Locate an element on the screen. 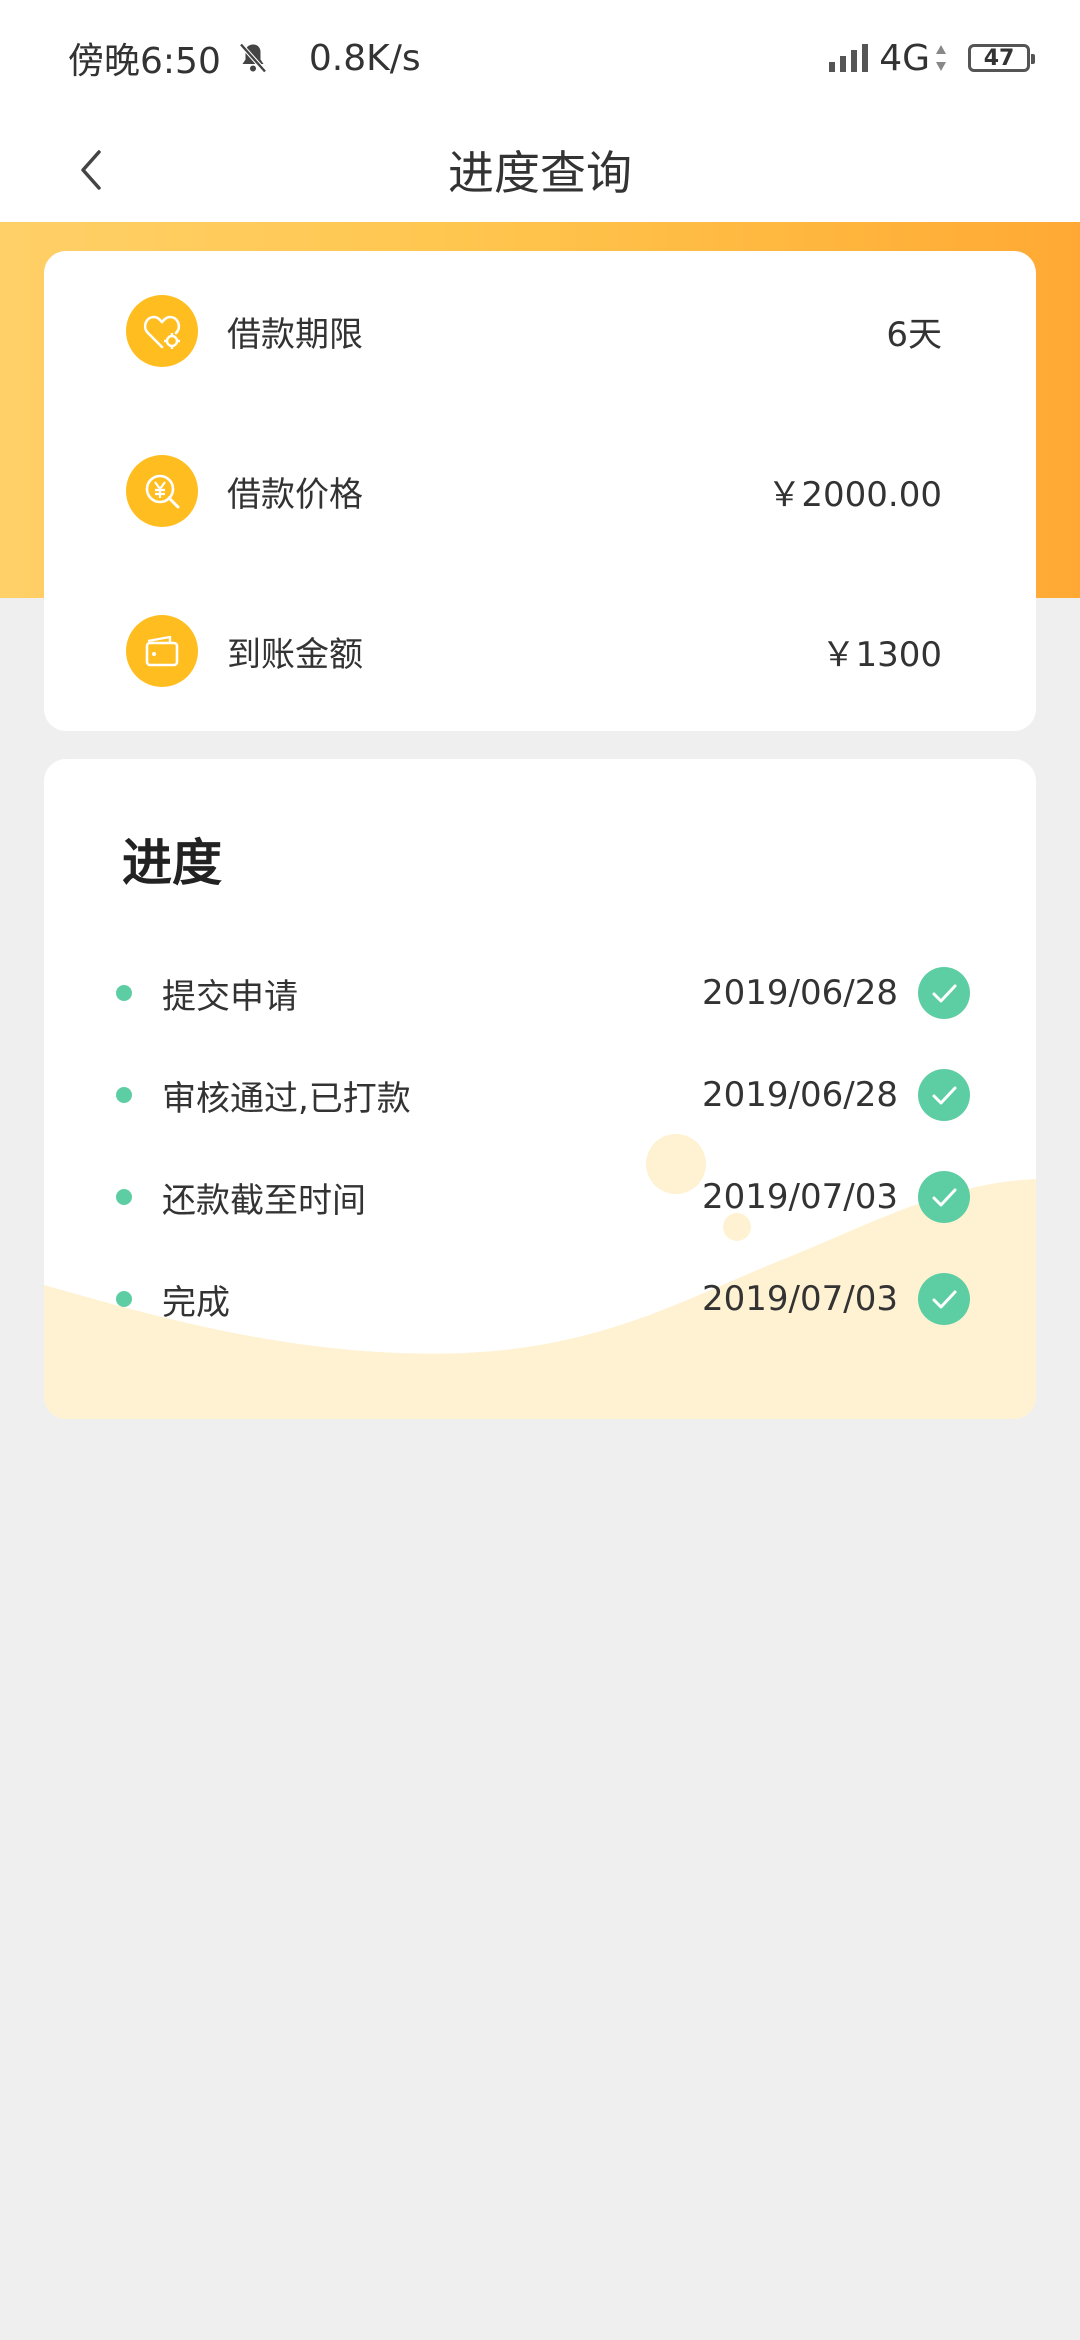 The image size is (1080, 2340). step-label: 审核通过,已打款 is located at coordinates (286, 1098).